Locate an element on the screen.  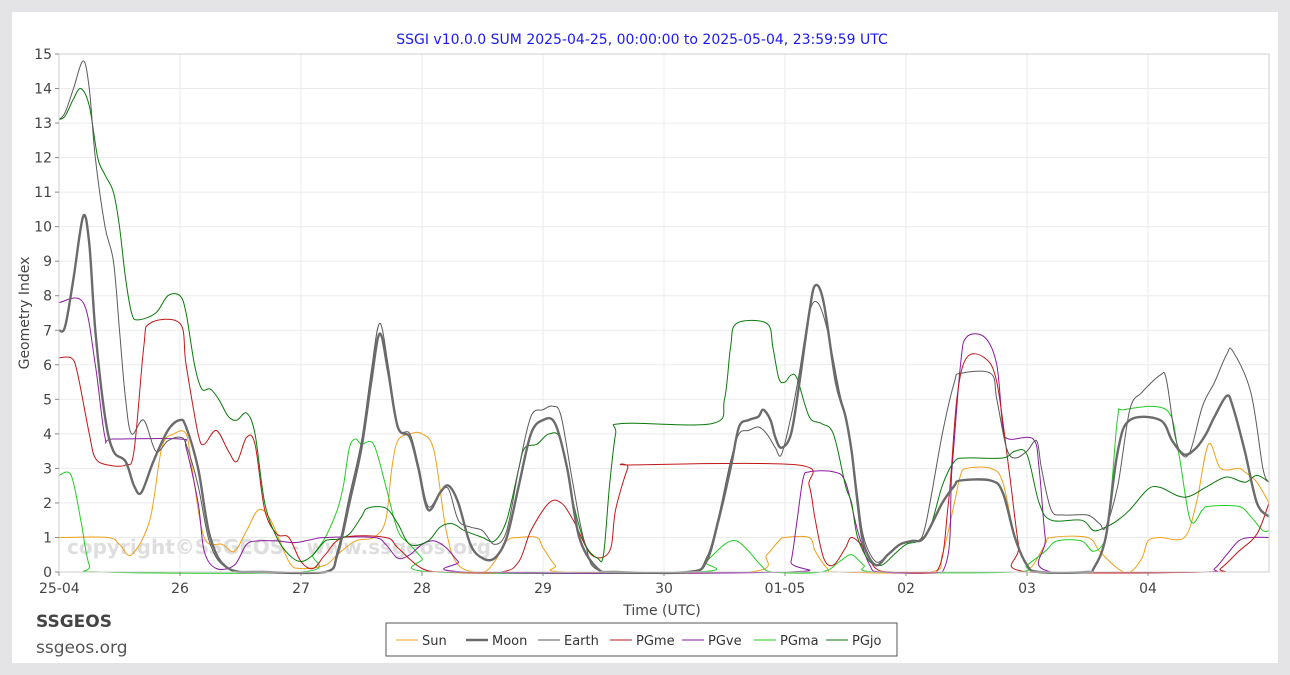
x-tick-label: 30 is located at coordinates (664, 589).